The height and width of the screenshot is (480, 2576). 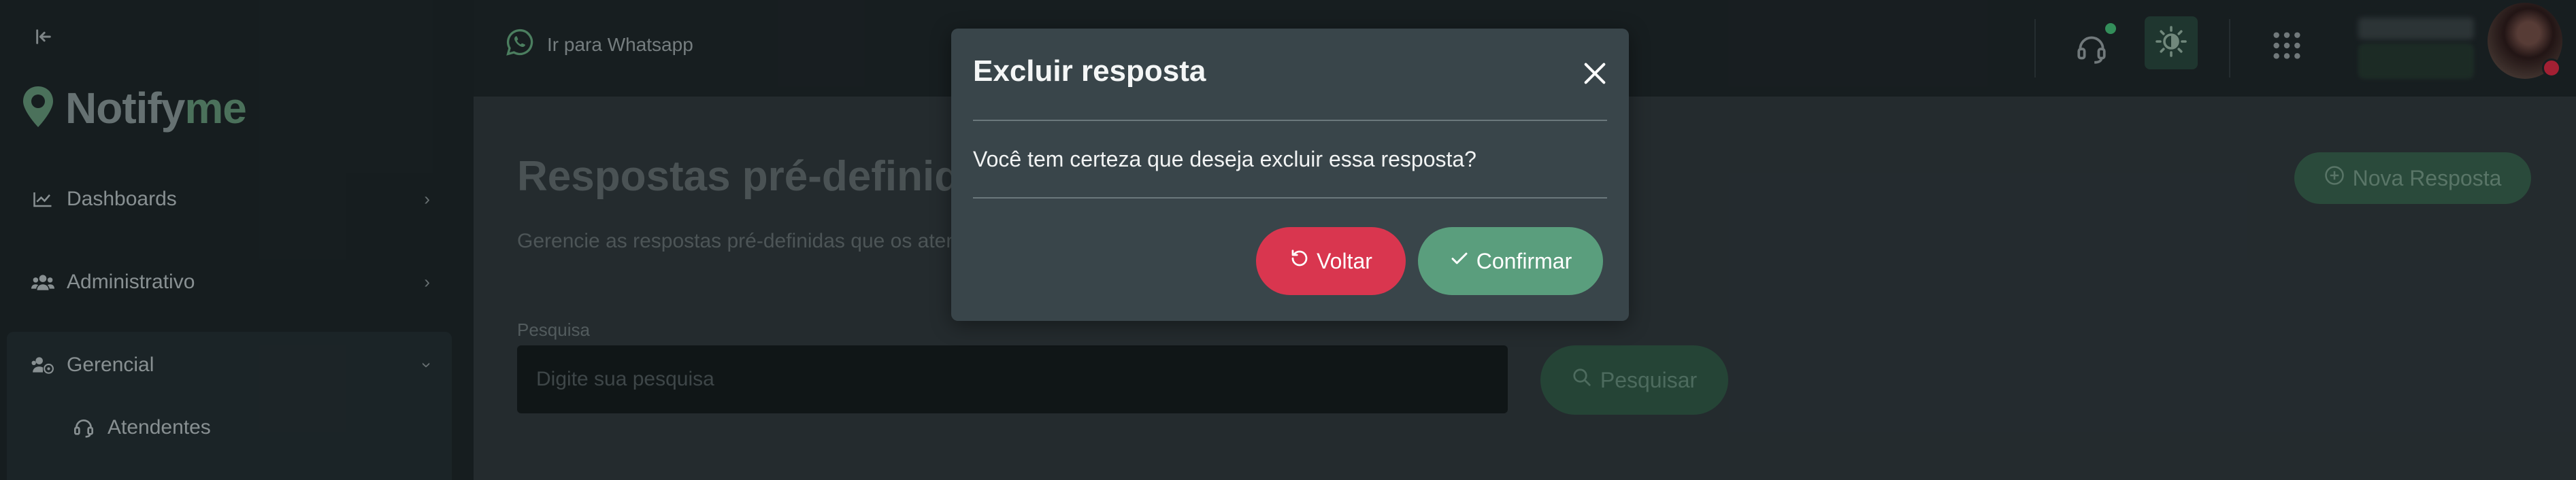 I want to click on confirm-button: Confirmar, so click(x=1510, y=261).